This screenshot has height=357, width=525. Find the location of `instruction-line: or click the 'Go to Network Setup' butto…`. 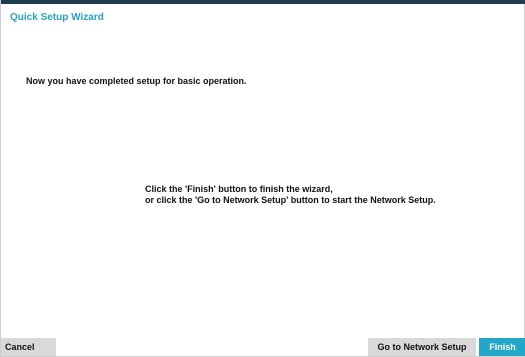

instruction-line: or click the 'Go to Network Setup' butto… is located at coordinates (290, 200).